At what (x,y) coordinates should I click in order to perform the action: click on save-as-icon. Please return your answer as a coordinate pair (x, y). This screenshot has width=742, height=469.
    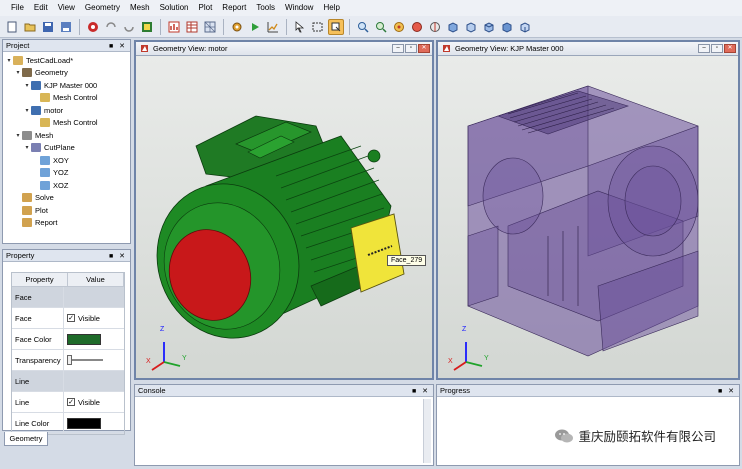
    Looking at the image, I should click on (66, 27).